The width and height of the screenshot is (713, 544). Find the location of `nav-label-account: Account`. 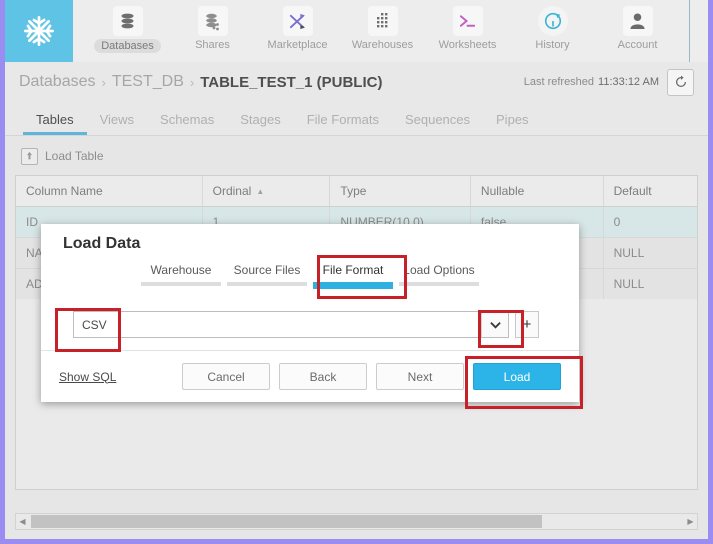

nav-label-account: Account is located at coordinates (637, 45).